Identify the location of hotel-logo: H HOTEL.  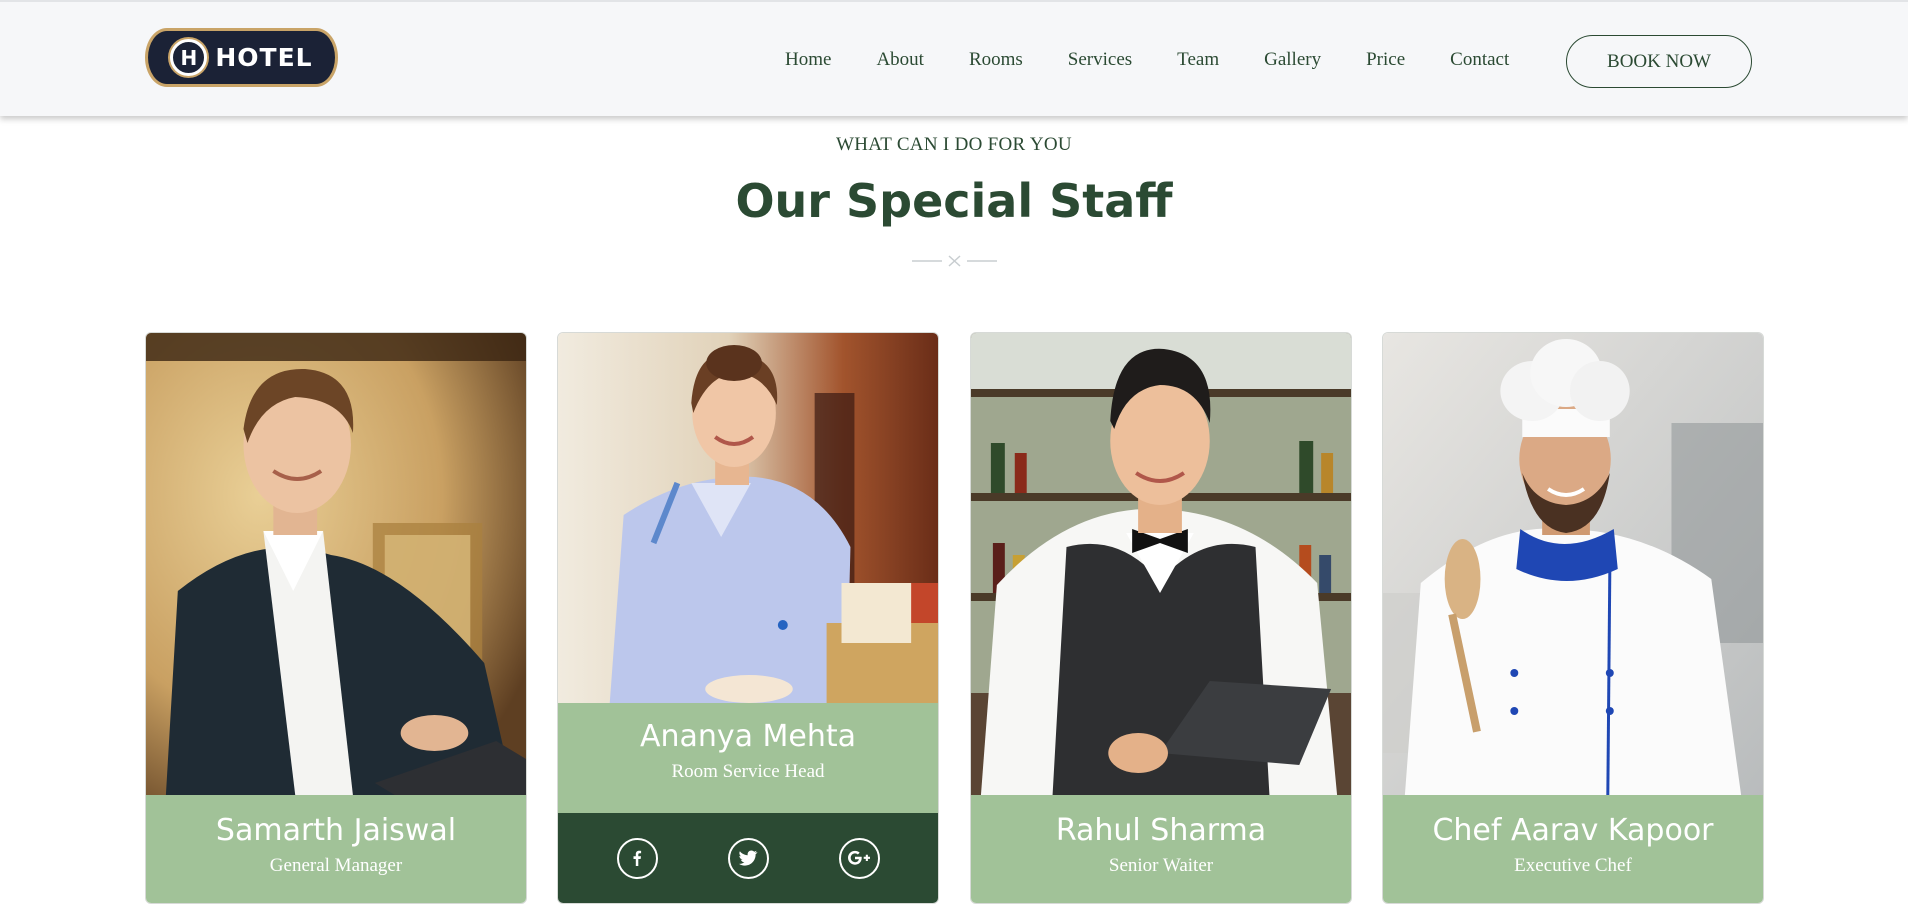
(241, 57).